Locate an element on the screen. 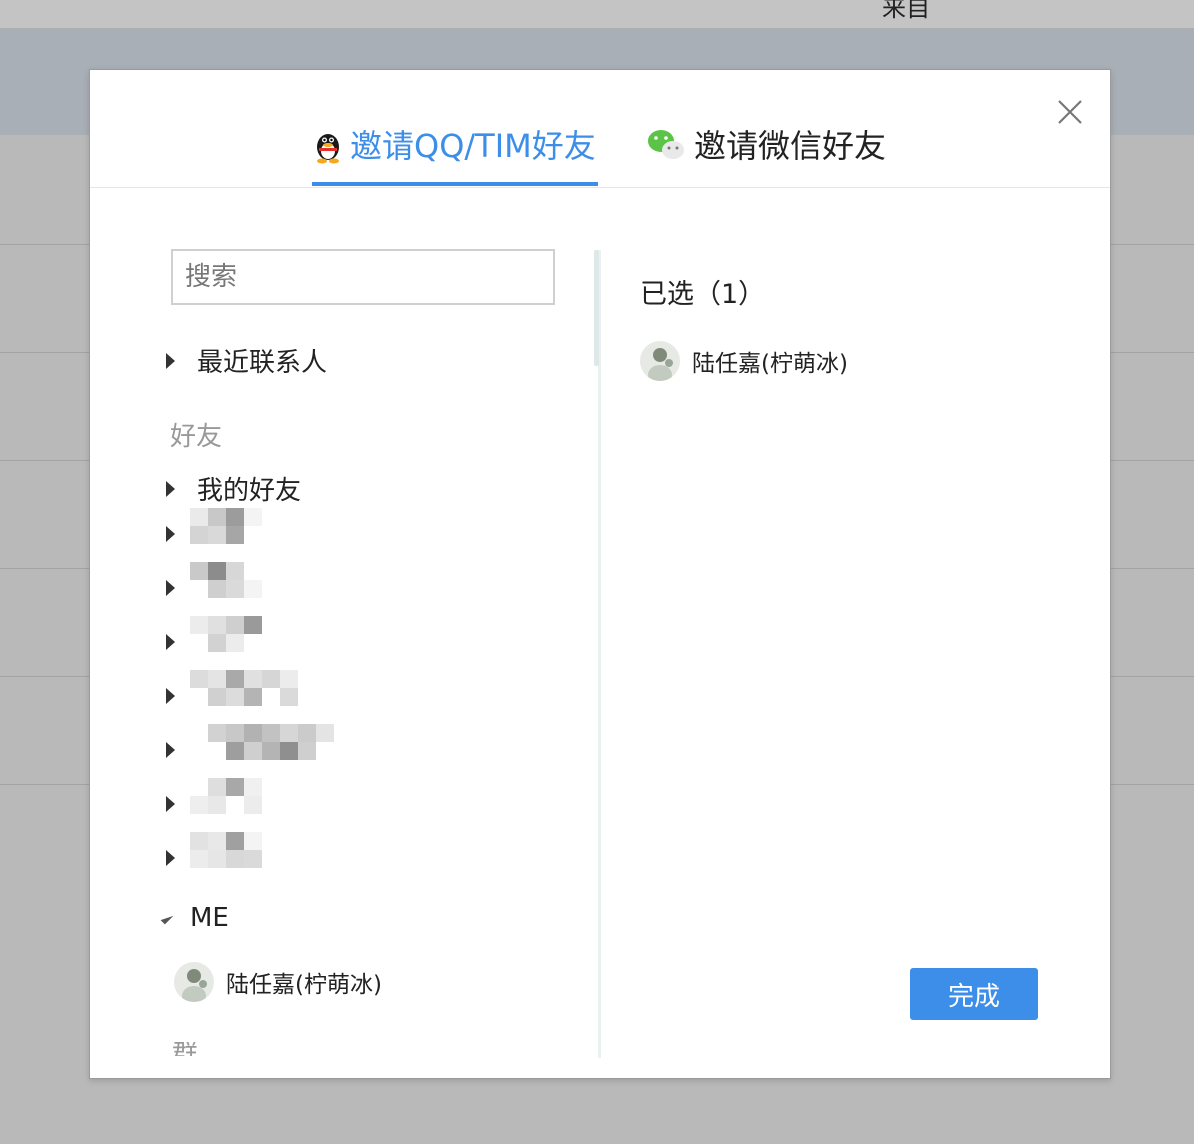 The width and height of the screenshot is (1194, 1144). tab-invite-qq: 邀请QQ/TIM好友 is located at coordinates (454, 155).